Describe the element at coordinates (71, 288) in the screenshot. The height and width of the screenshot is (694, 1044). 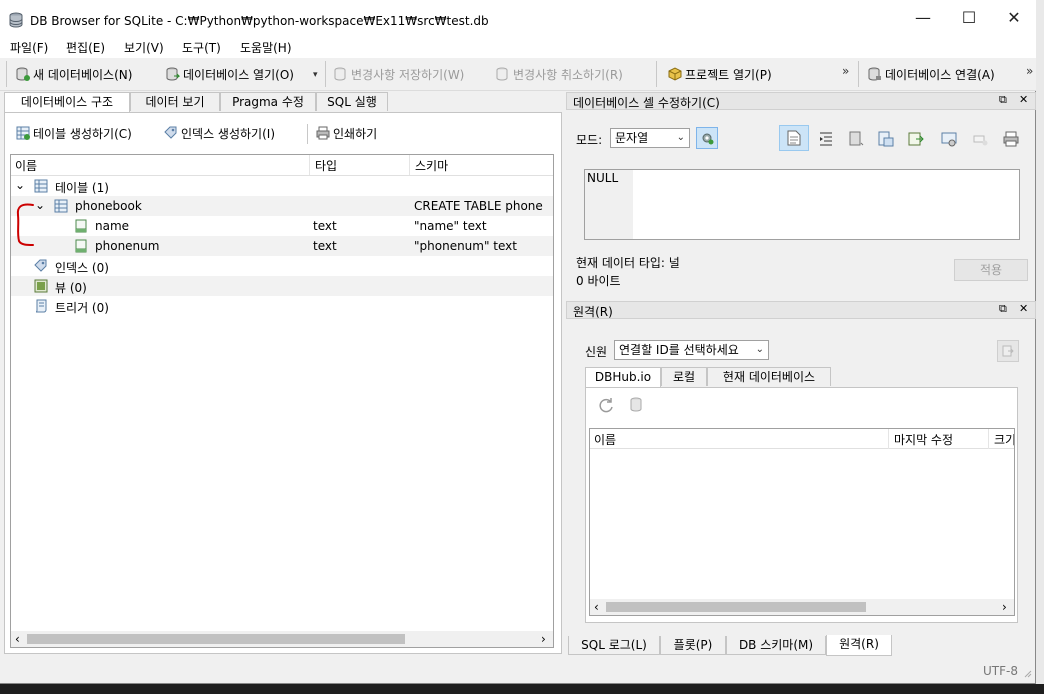
I see `tree-item-label: 뷰 (0)` at that location.